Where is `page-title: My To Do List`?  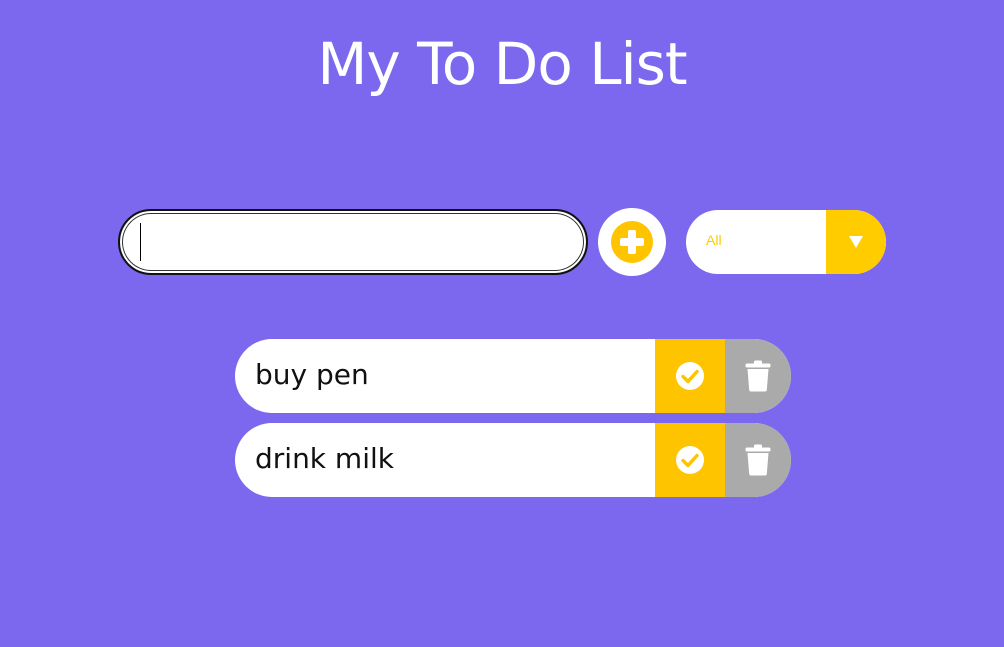
page-title: My To Do List is located at coordinates (502, 64).